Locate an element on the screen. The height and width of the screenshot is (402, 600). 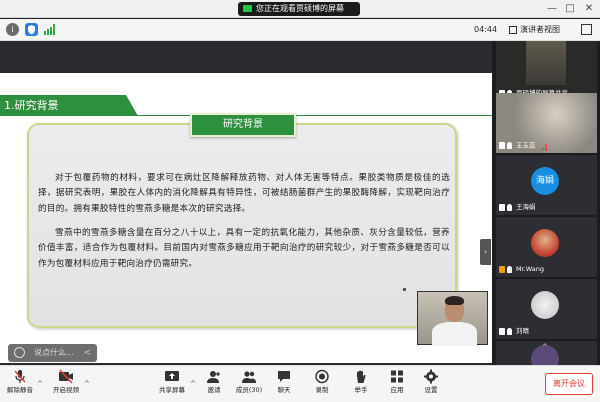
participant-label: 刘晴 is located at coordinates (514, 331).